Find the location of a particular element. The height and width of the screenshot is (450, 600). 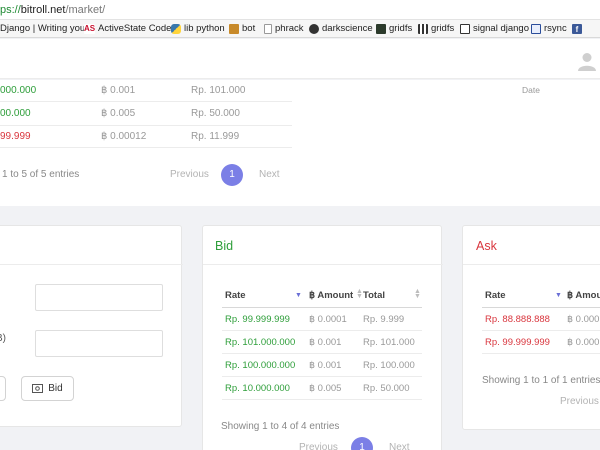

history-rate: 000.000 is located at coordinates (18, 90).